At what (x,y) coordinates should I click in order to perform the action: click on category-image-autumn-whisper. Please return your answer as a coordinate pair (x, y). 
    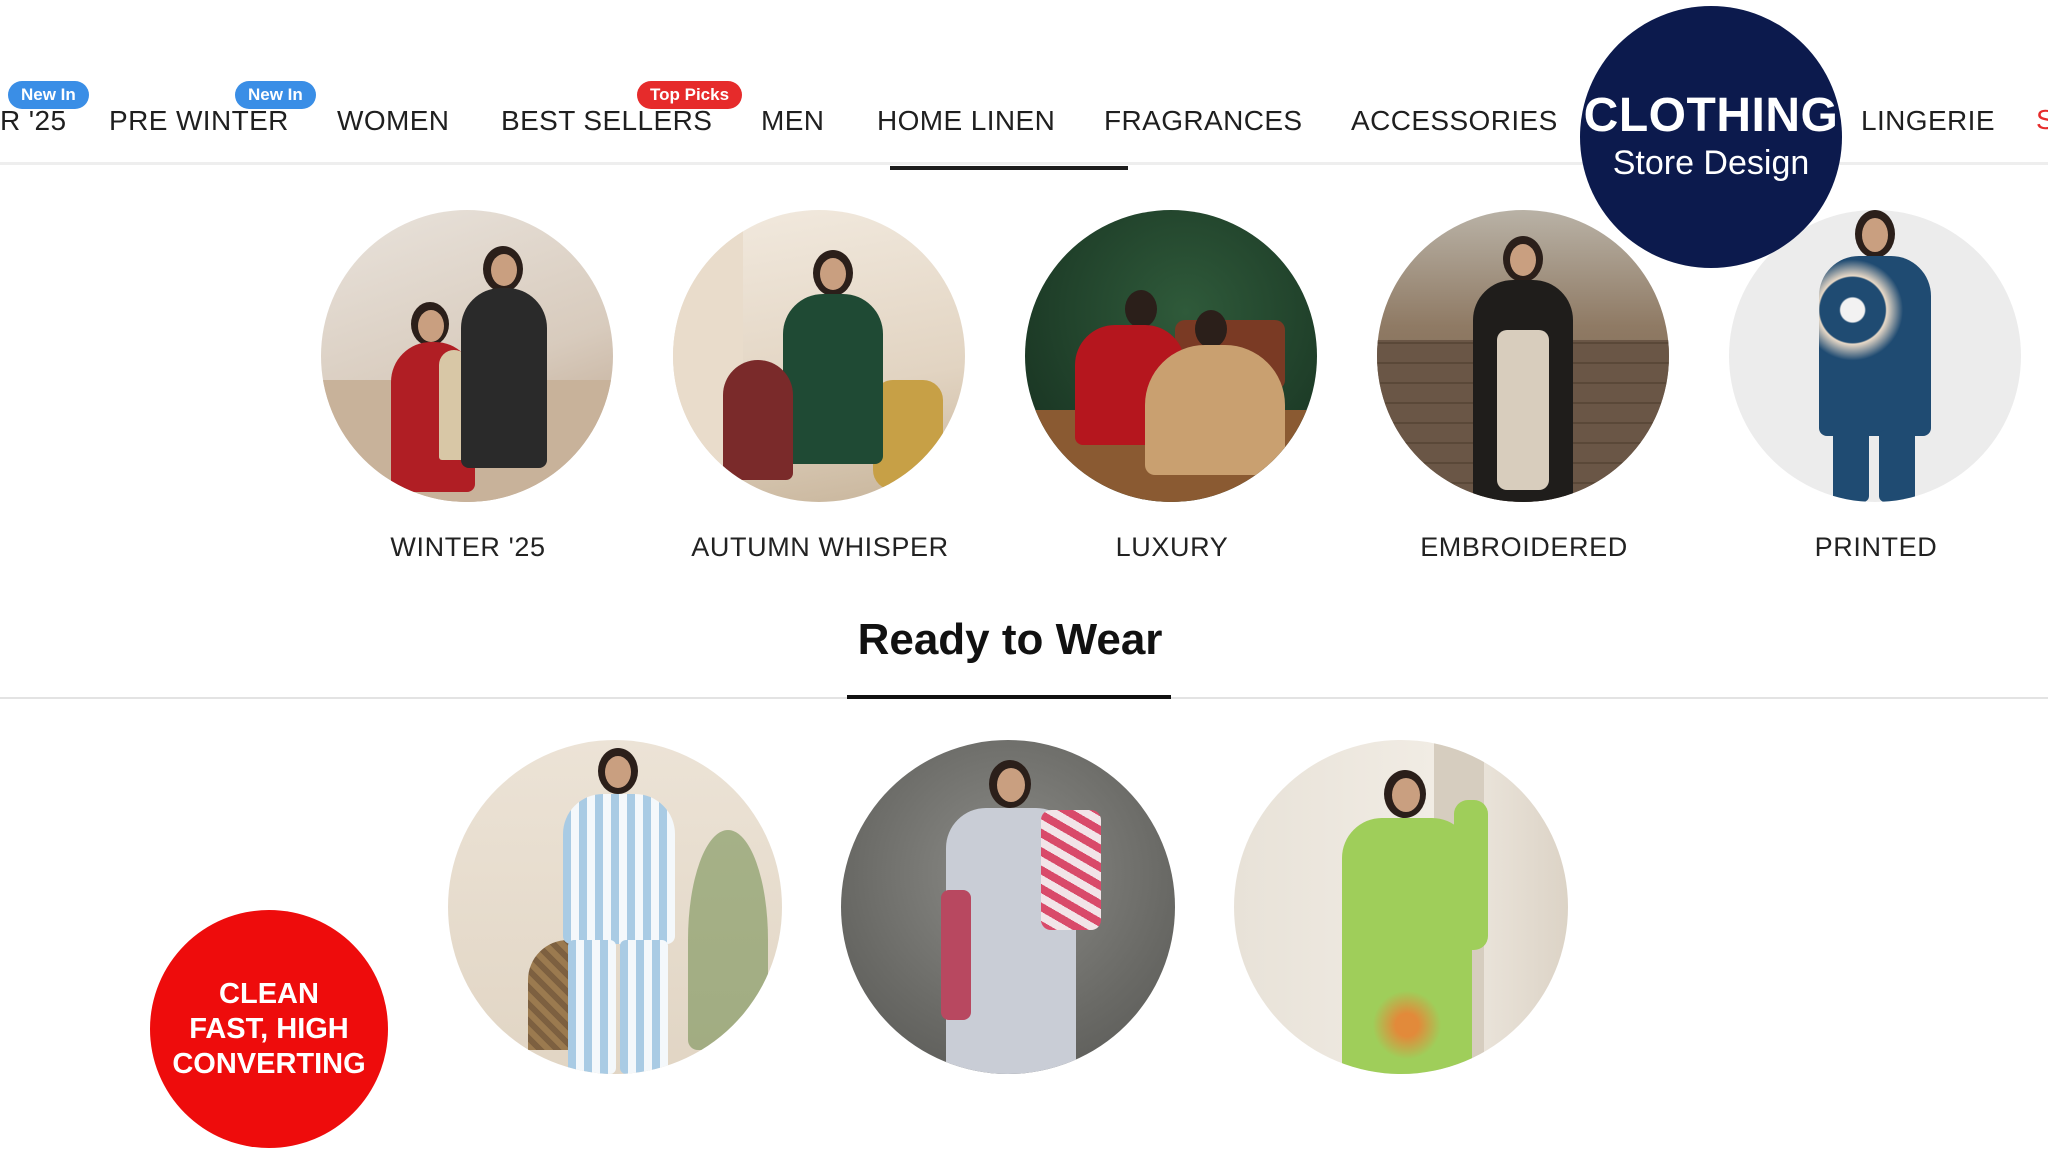
    Looking at the image, I should click on (819, 356).